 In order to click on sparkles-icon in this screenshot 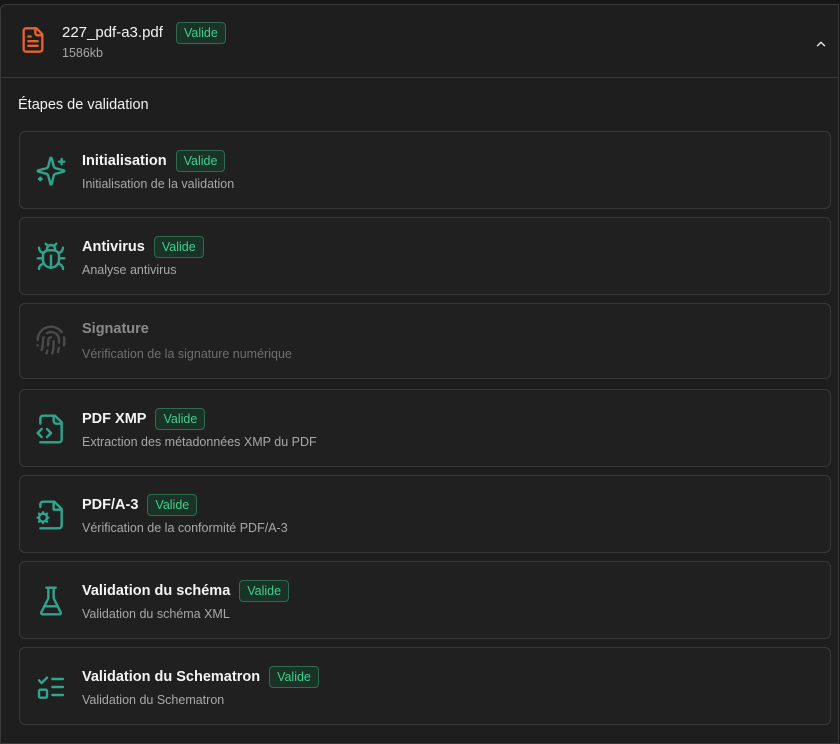, I will do `click(51, 171)`.